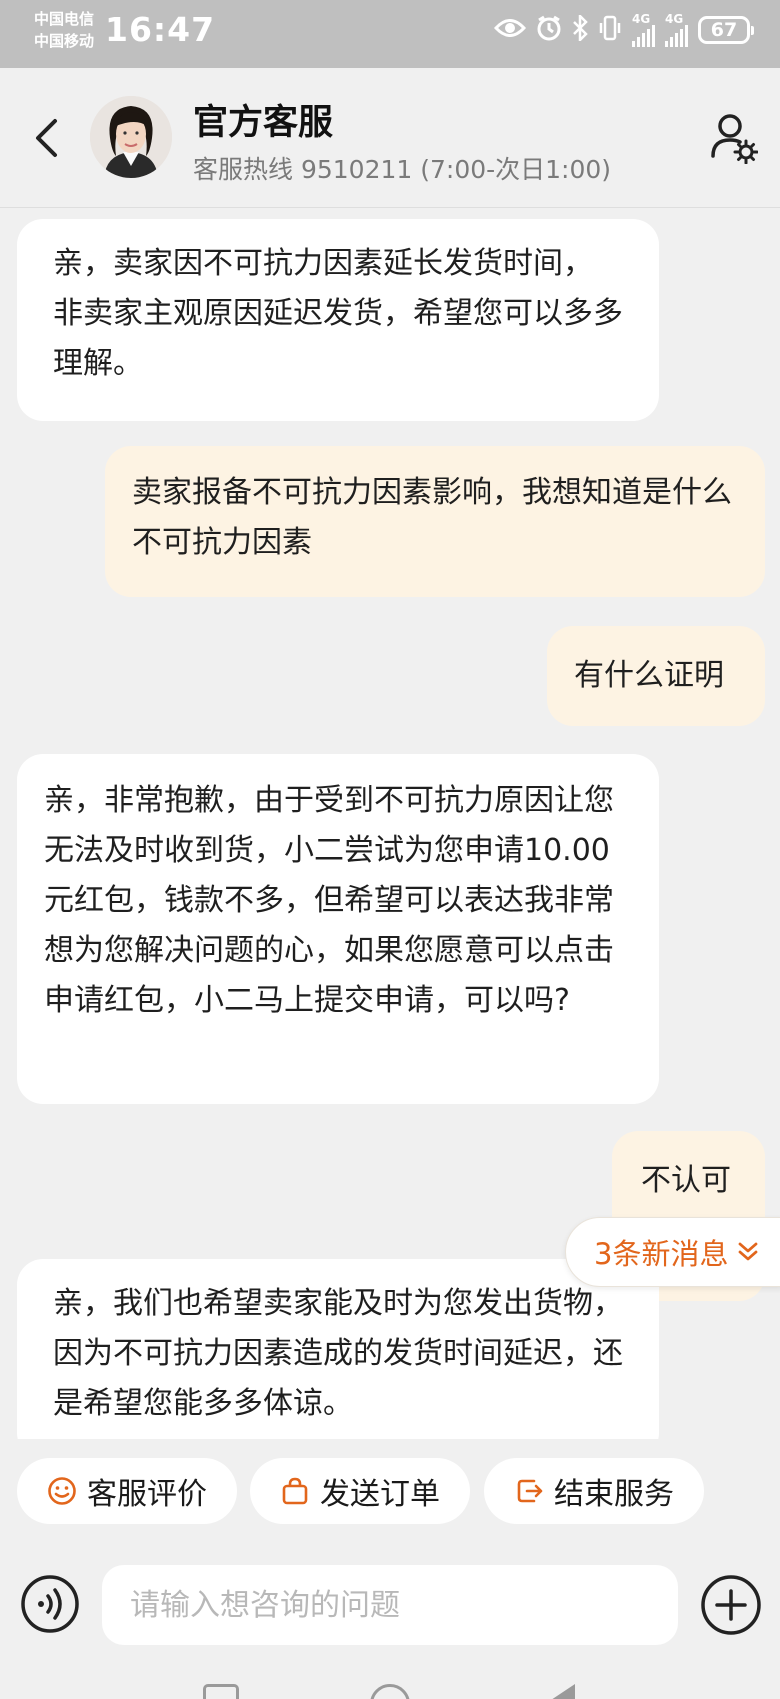 This screenshot has height=1699, width=780. I want to click on system-icons: 4G 4G 67, so click(623, 30).